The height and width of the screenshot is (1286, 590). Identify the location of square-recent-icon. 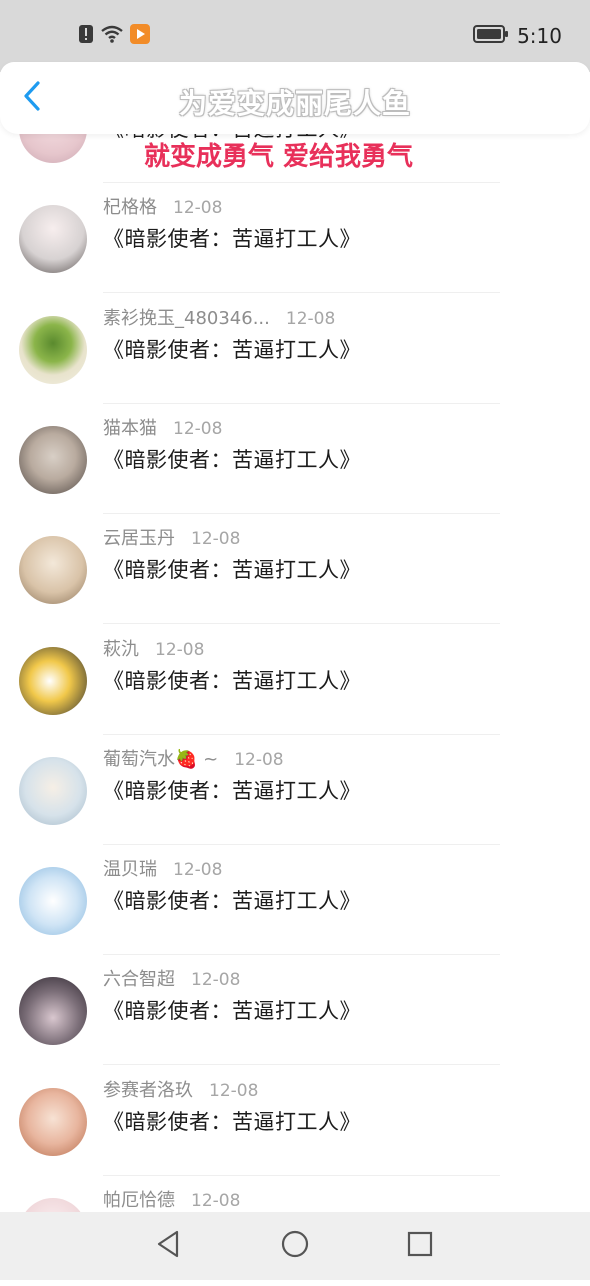
(420, 1246).